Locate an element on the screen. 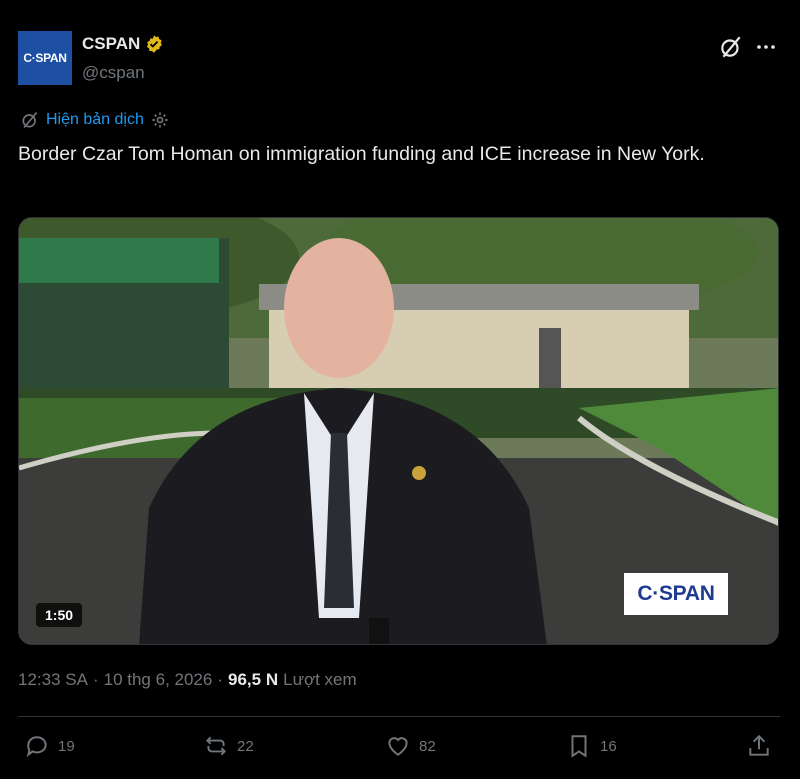  reply-icon is located at coordinates (36, 747).